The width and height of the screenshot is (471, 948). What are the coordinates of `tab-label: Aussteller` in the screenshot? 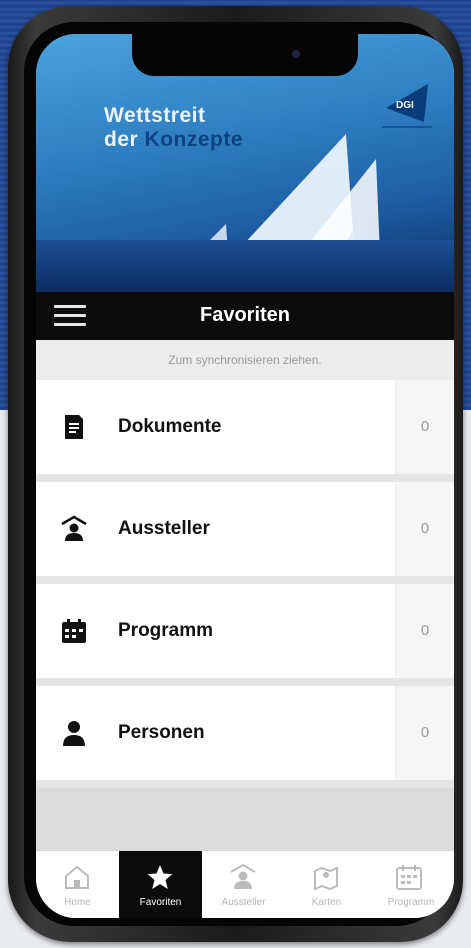 It's located at (243, 902).